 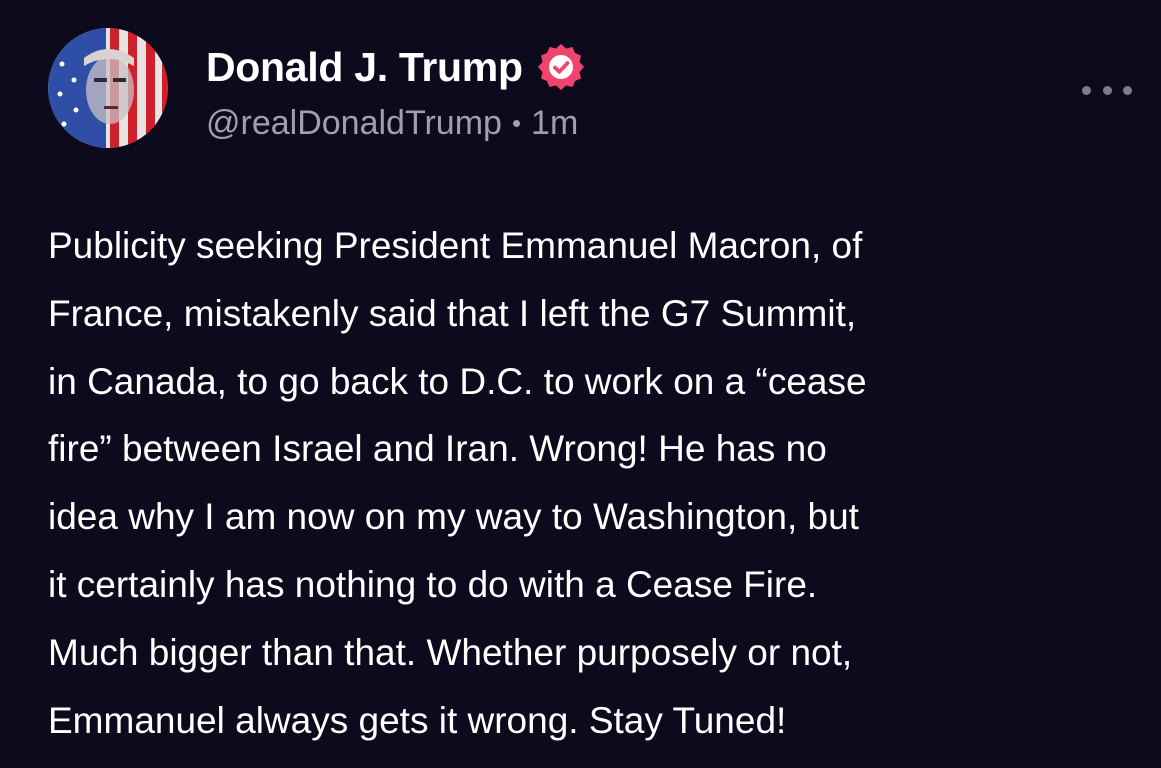 I want to click on post-timestamp: 1m, so click(x=554, y=123).